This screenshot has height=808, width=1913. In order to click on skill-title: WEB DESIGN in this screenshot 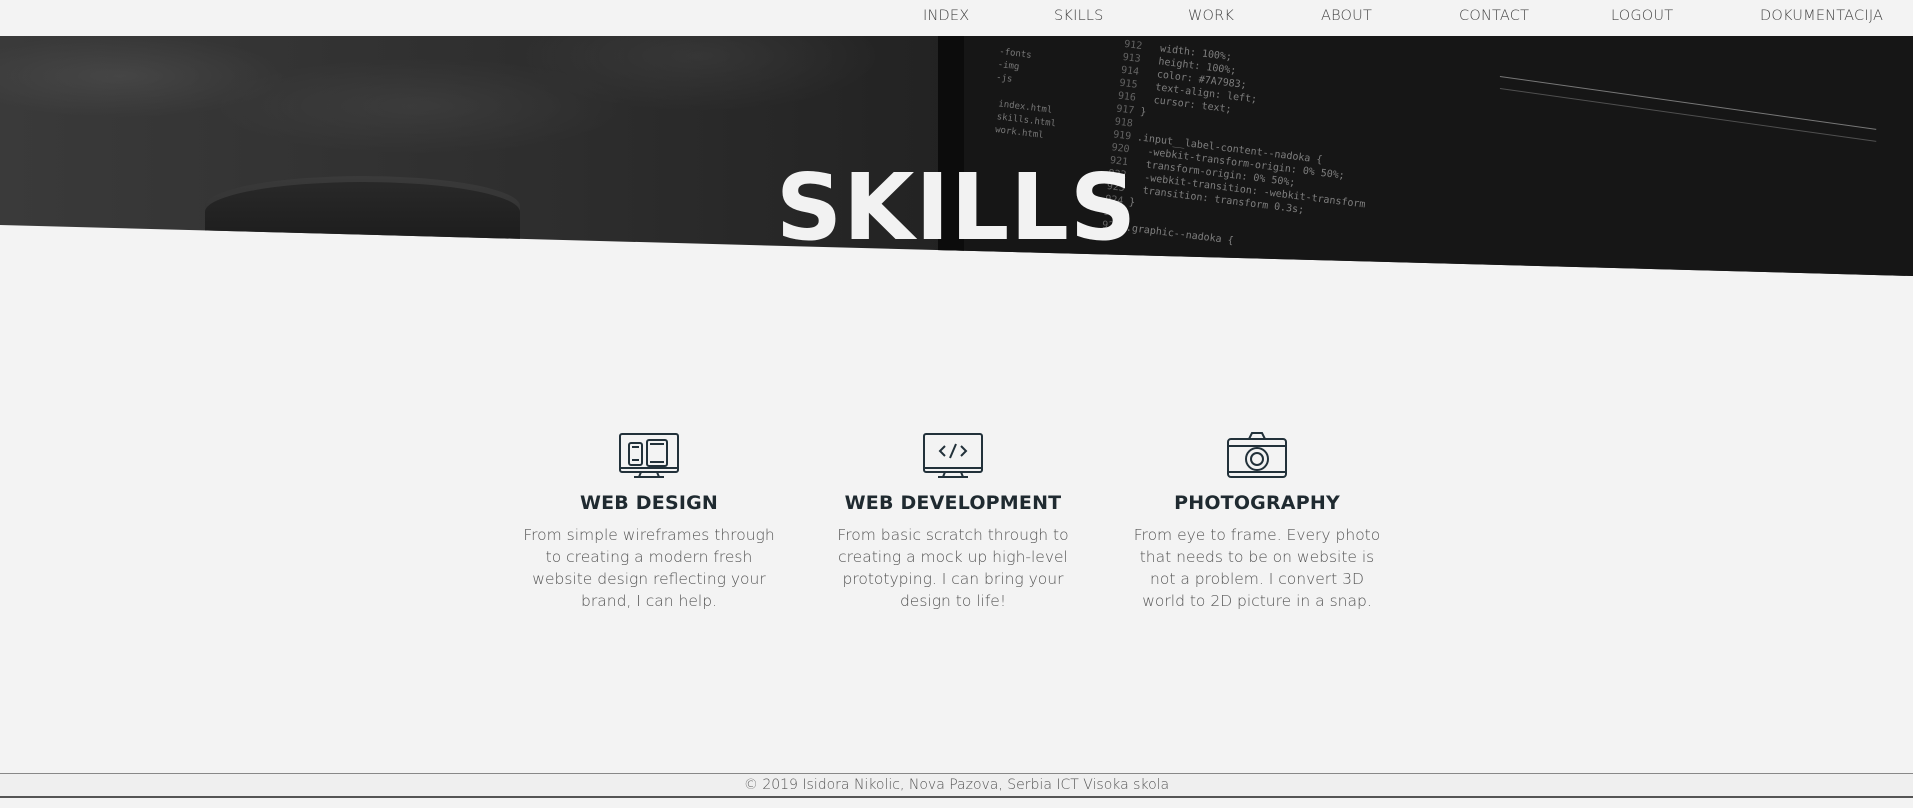, I will do `click(649, 503)`.